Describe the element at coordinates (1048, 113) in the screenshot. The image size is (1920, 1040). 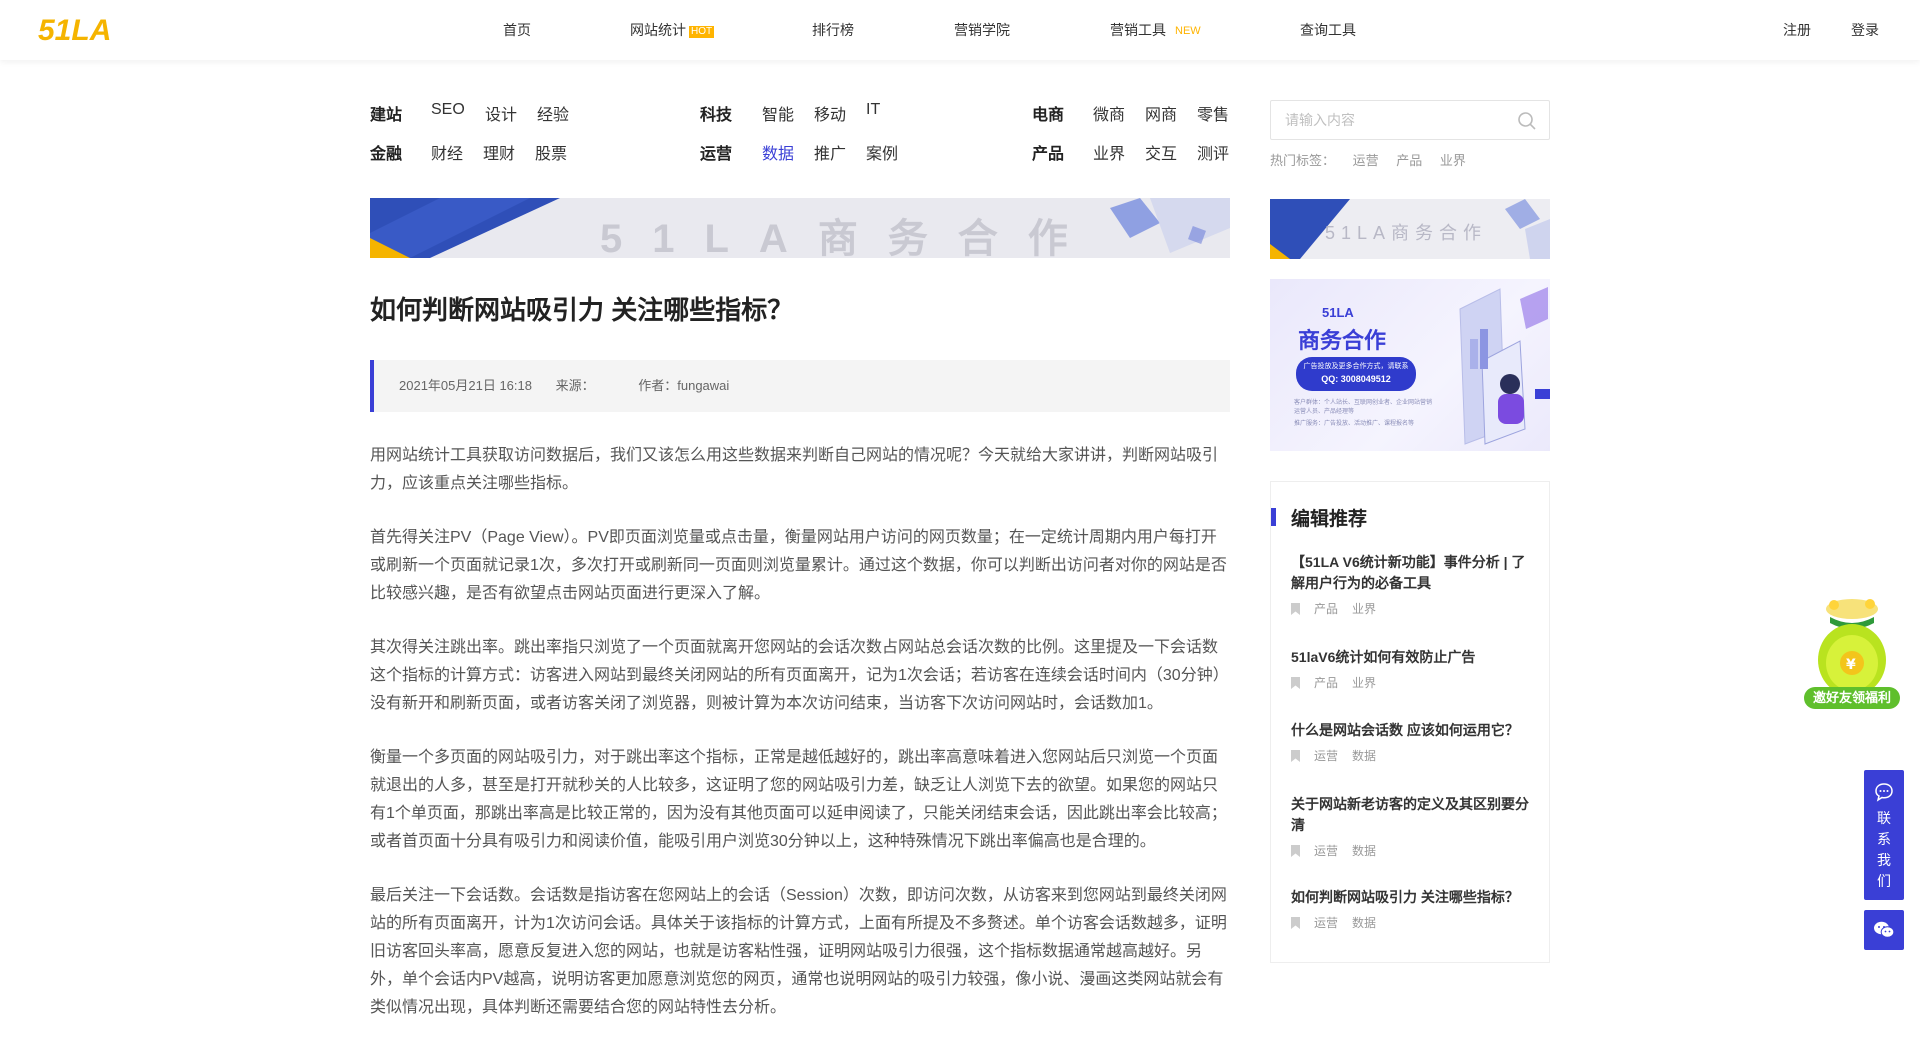
I see `category-head: 电商` at that location.